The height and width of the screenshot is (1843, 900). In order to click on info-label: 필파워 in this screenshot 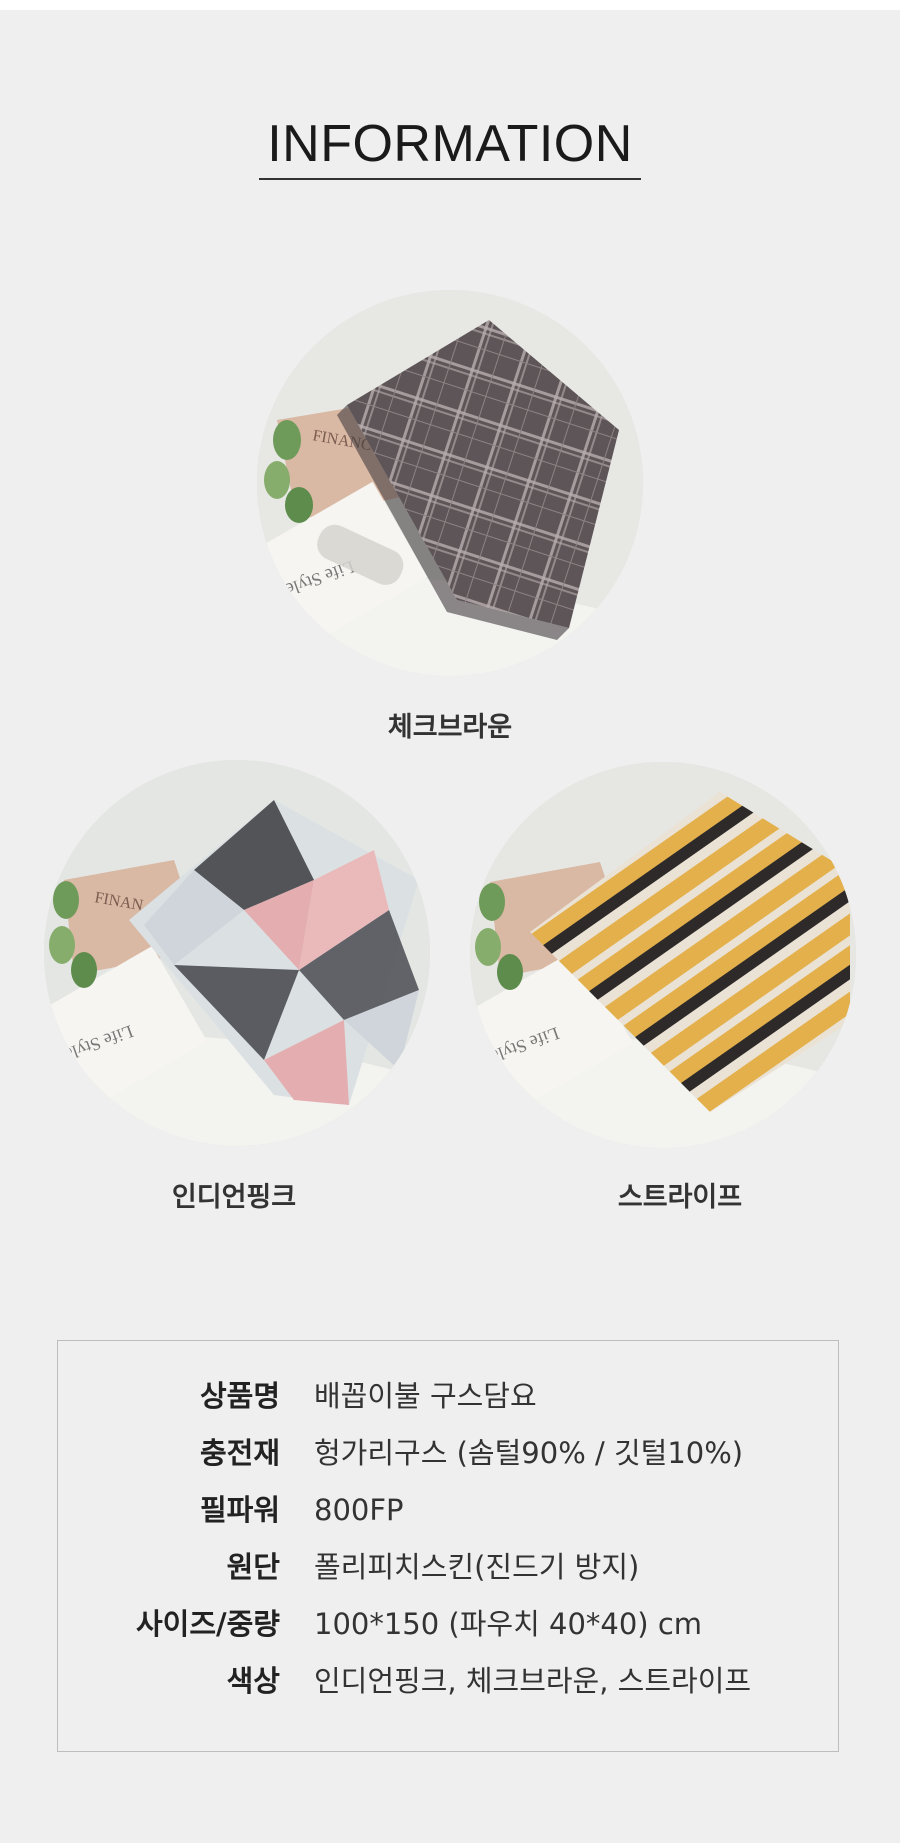, I will do `click(239, 1510)`.